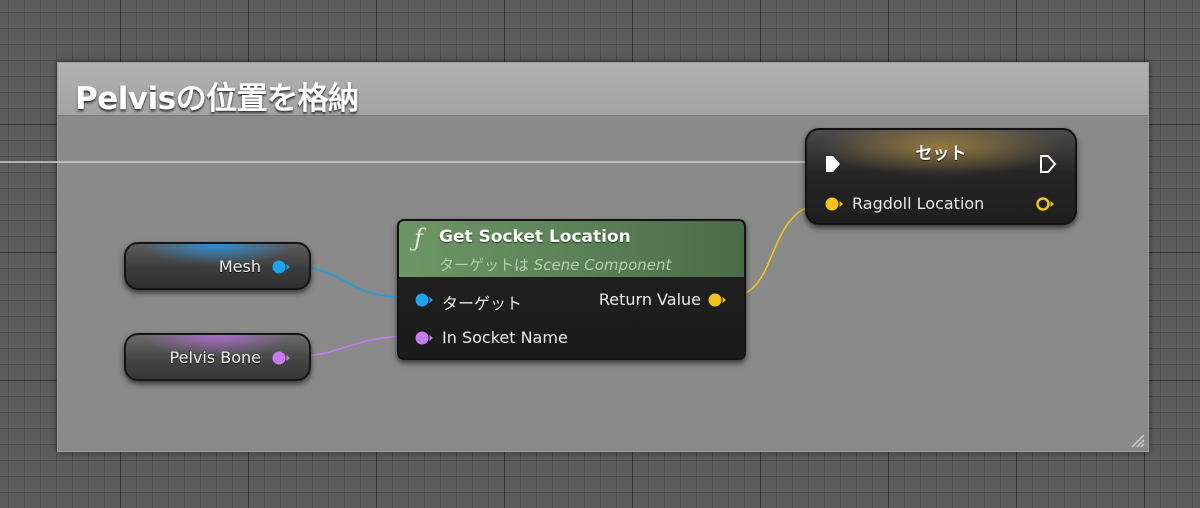  Describe the element at coordinates (833, 164) in the screenshot. I see `exec-input-pin-icon` at that location.